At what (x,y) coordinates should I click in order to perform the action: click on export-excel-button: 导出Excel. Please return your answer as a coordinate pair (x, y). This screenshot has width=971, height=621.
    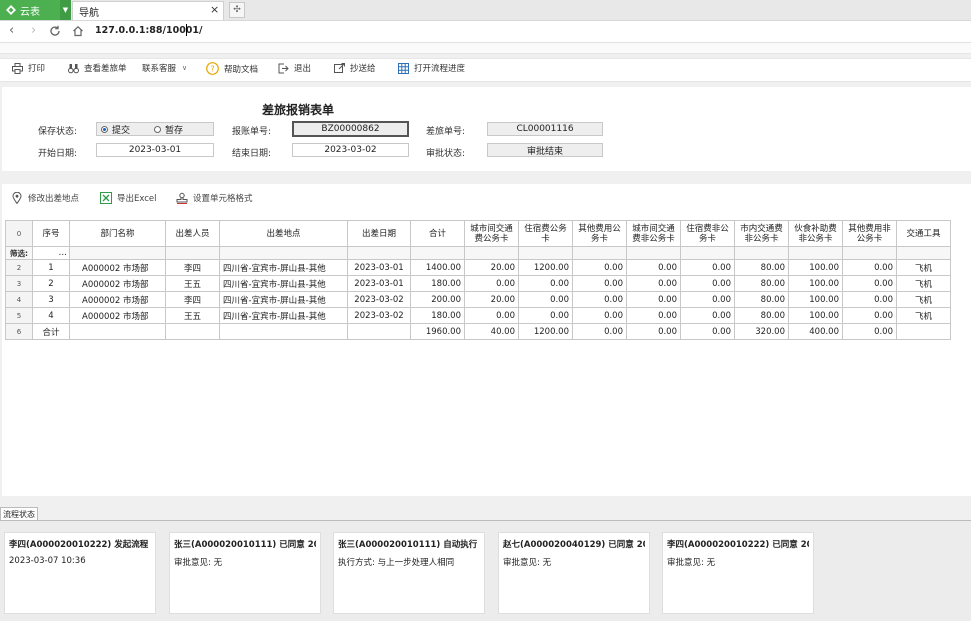
    Looking at the image, I should click on (128, 198).